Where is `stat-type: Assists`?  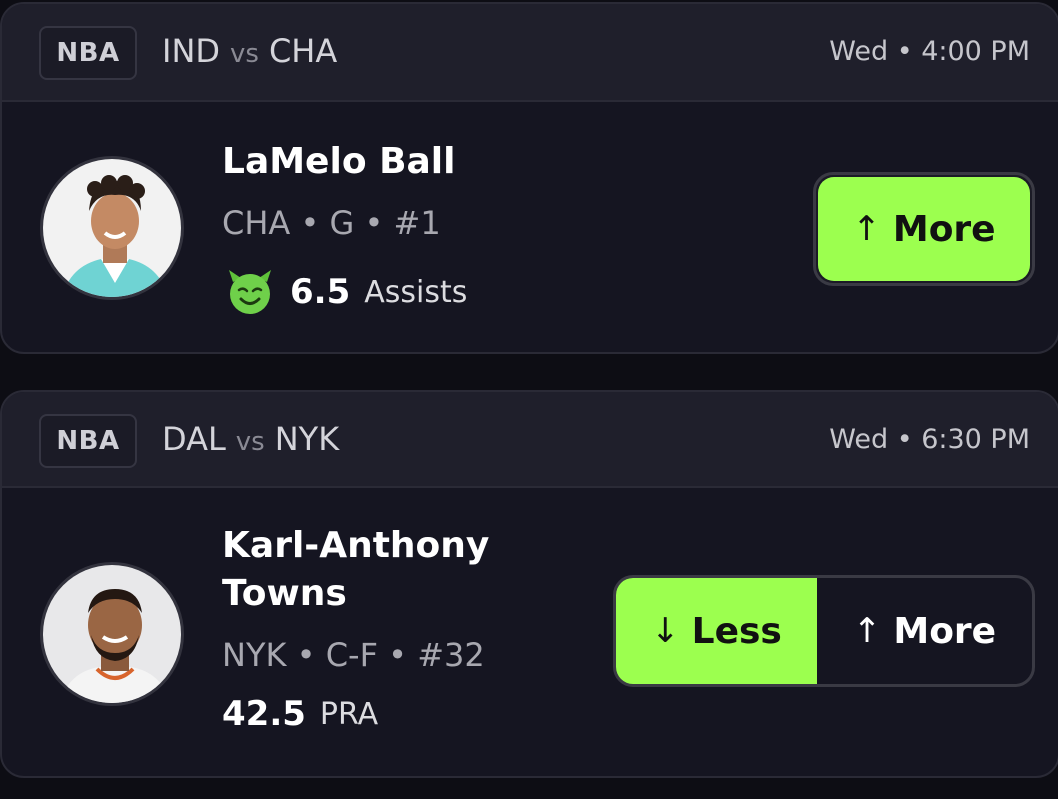
stat-type: Assists is located at coordinates (416, 292).